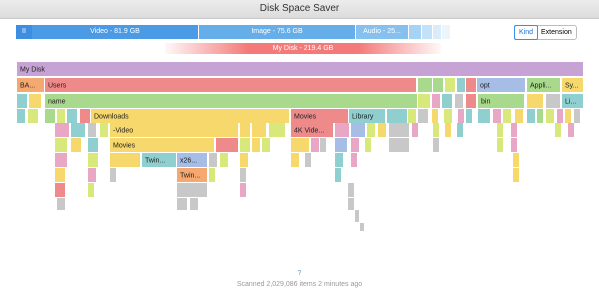 The height and width of the screenshot is (288, 599). I want to click on treemap-node-downloads: Downloads, so click(190, 116).